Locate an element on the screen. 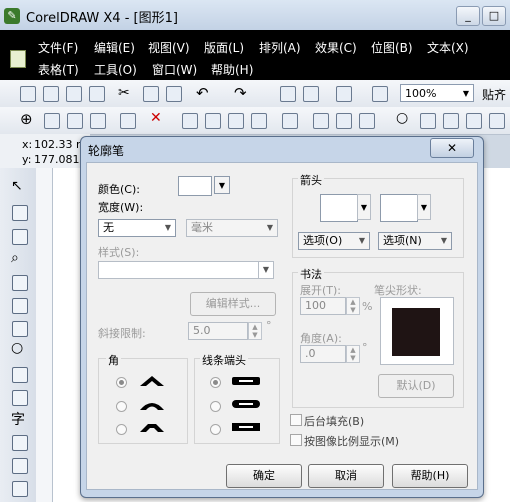 The image size is (510, 502). cut-icon: ✂ is located at coordinates (124, 93).